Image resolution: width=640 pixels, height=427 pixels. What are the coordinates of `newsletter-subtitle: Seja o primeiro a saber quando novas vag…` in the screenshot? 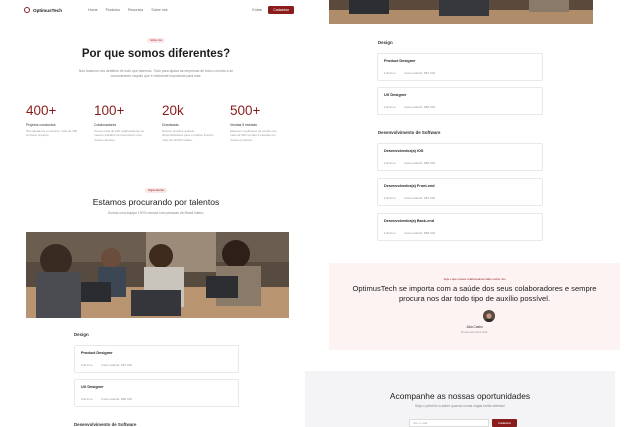 It's located at (460, 406).